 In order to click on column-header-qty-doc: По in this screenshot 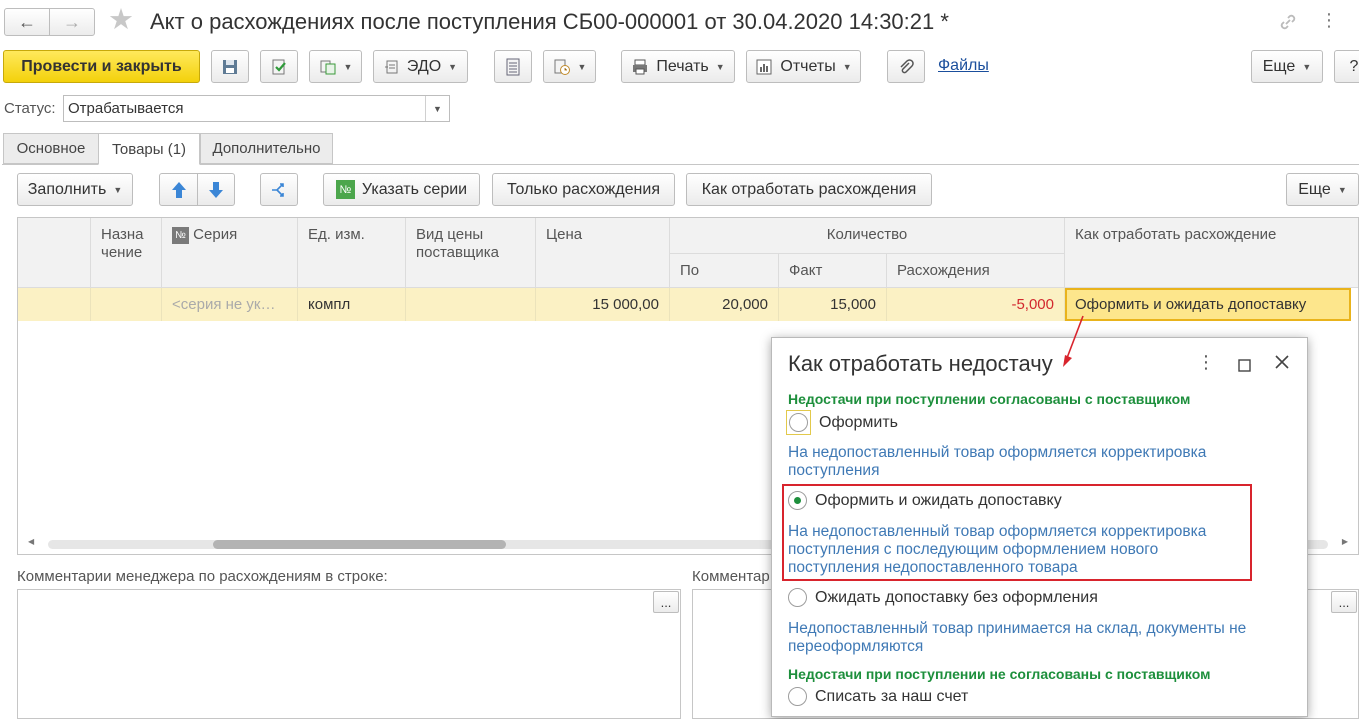, I will do `click(724, 270)`.